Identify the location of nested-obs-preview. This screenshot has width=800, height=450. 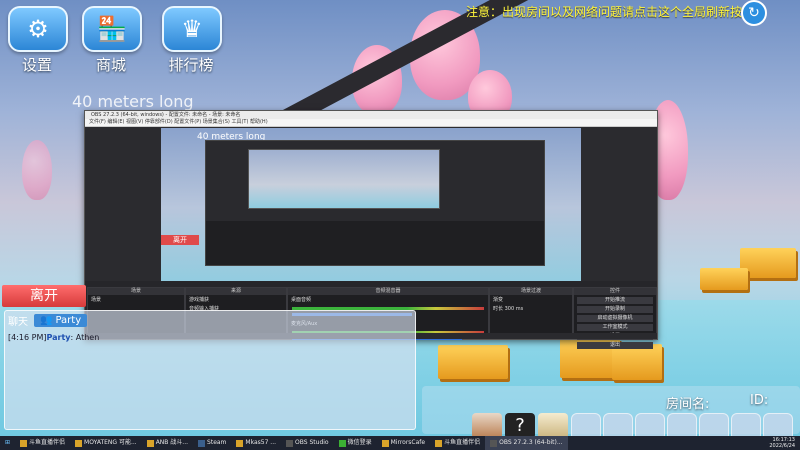
(375, 203).